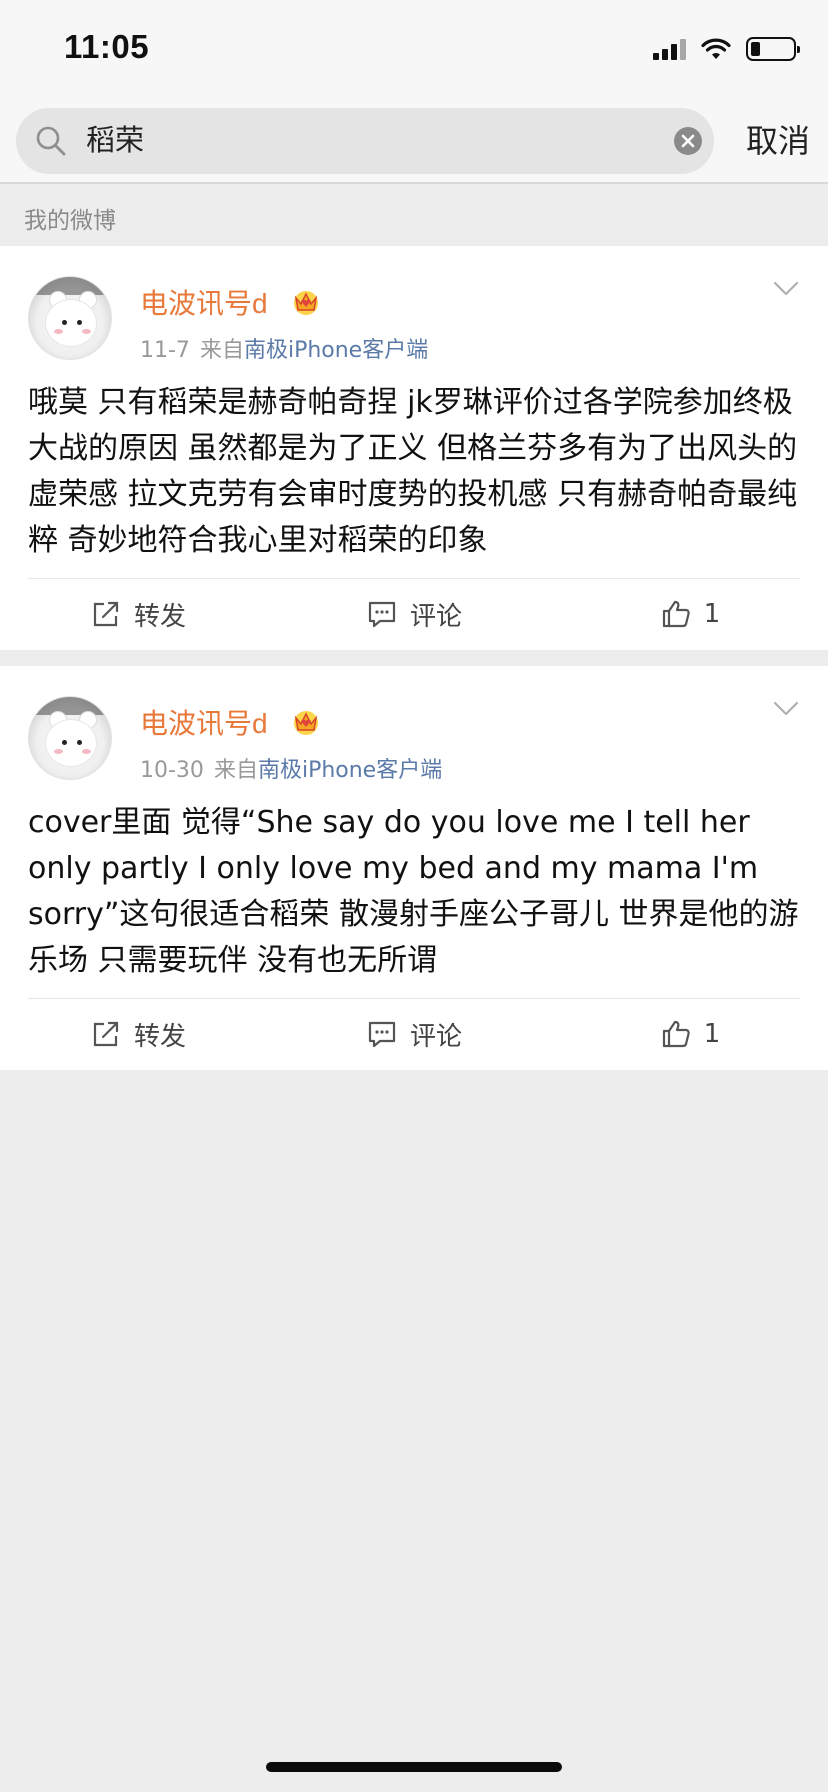 This screenshot has height=1792, width=828. I want to click on cancel-button: 取消, so click(778, 141).